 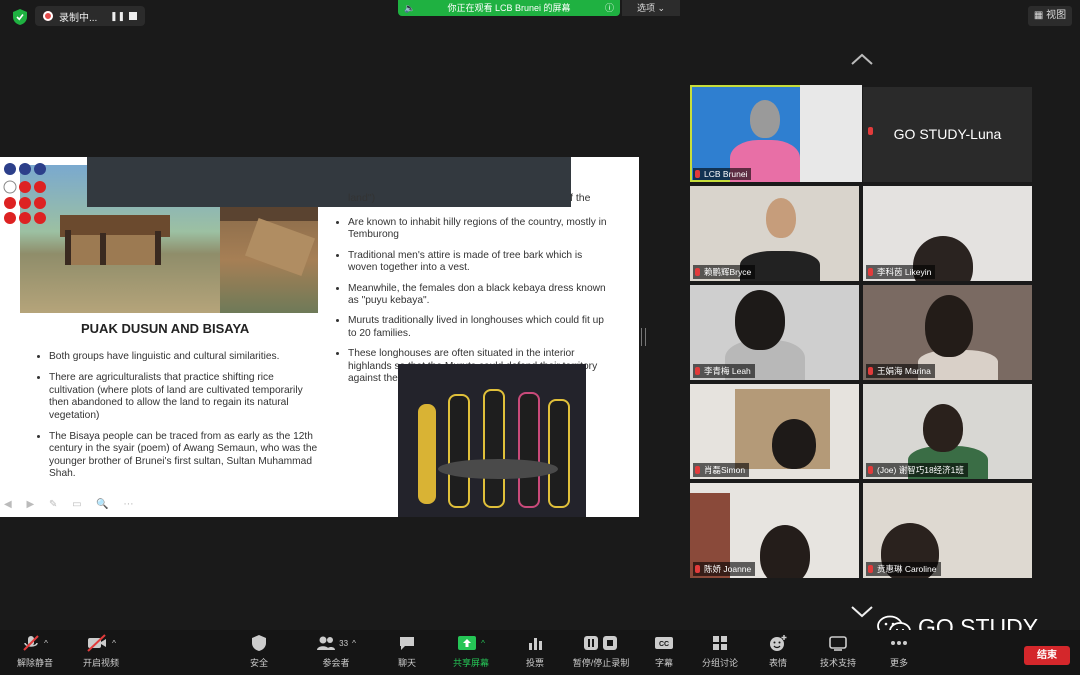 I want to click on screen-support-icon, so click(x=838, y=643).